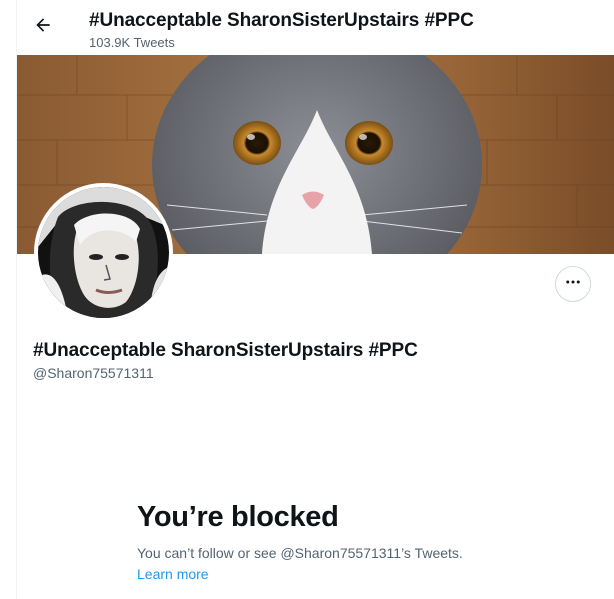  I want to click on learn-more-link: Learn more, so click(173, 574).